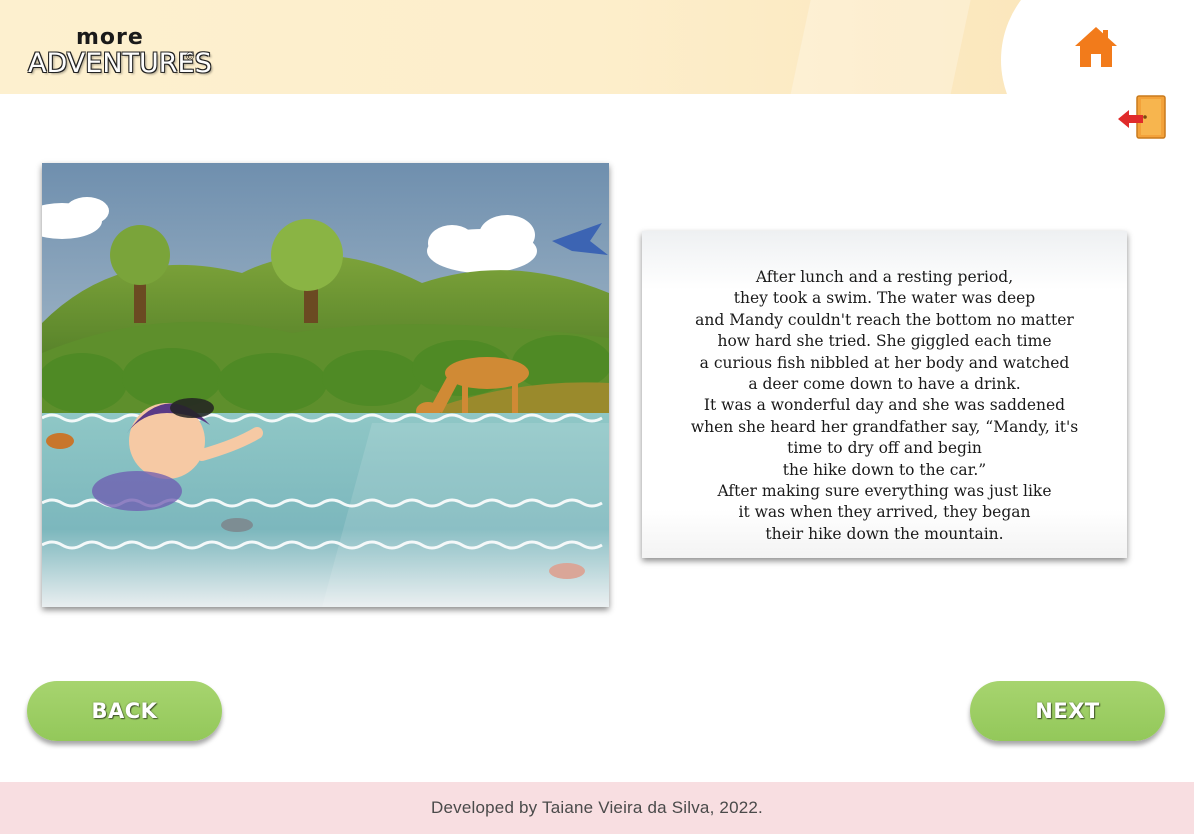 The width and height of the screenshot is (1194, 834). I want to click on header-bar: more ADVENTURES ©, so click(597, 47).